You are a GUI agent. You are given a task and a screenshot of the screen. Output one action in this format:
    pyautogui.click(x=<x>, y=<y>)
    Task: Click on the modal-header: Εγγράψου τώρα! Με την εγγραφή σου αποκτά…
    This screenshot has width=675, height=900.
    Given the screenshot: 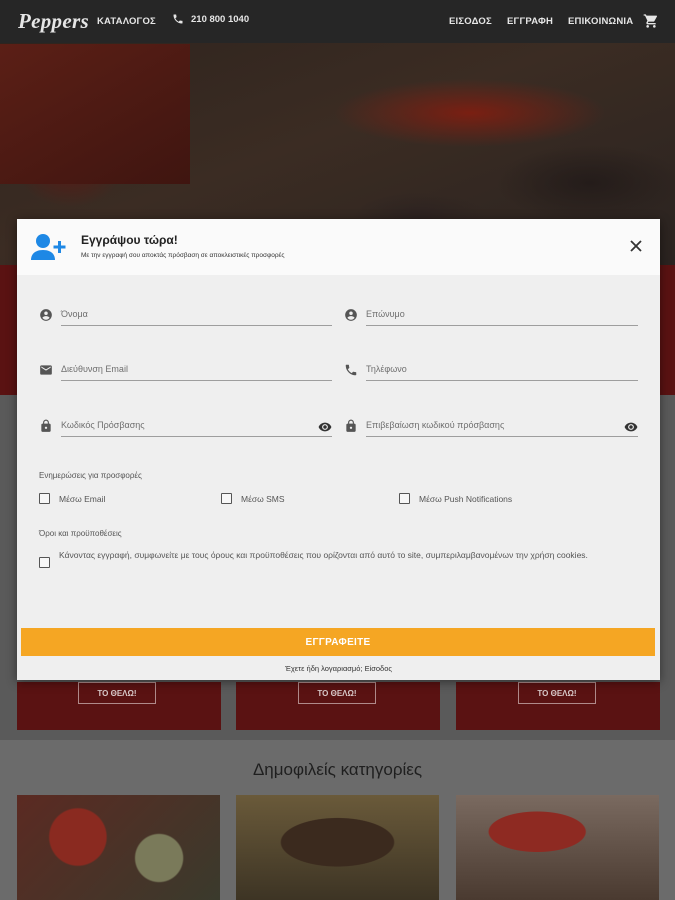 What is the action you would take?
    pyautogui.click(x=338, y=247)
    